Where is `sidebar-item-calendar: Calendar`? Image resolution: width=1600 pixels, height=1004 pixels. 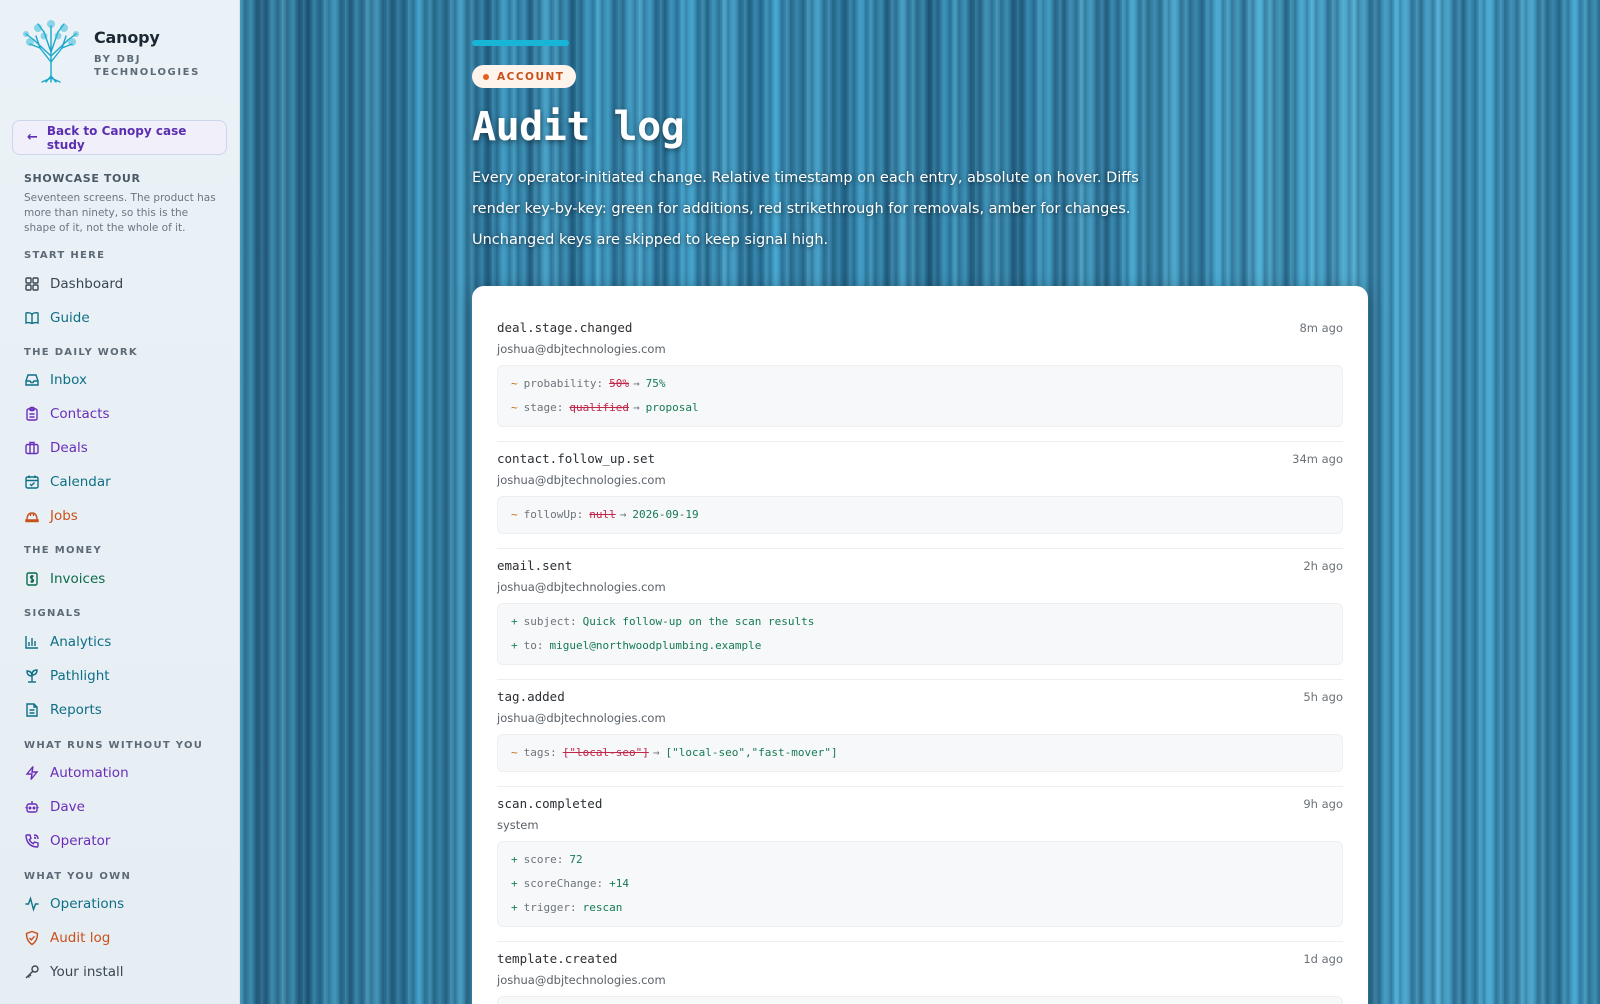 sidebar-item-calendar: Calendar is located at coordinates (67, 482).